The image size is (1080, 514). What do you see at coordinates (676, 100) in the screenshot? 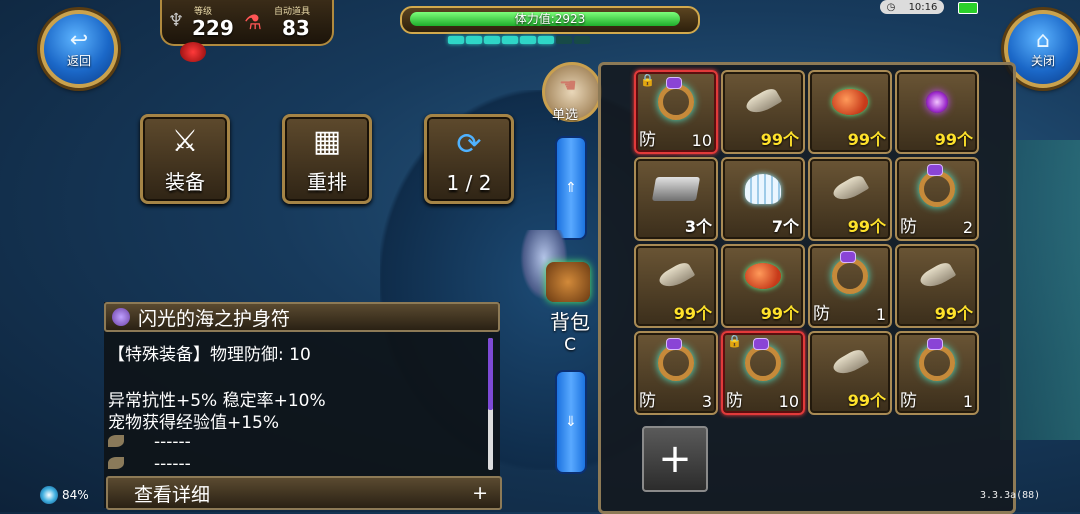
I see `ring-with-gems-icon` at bounding box center [676, 100].